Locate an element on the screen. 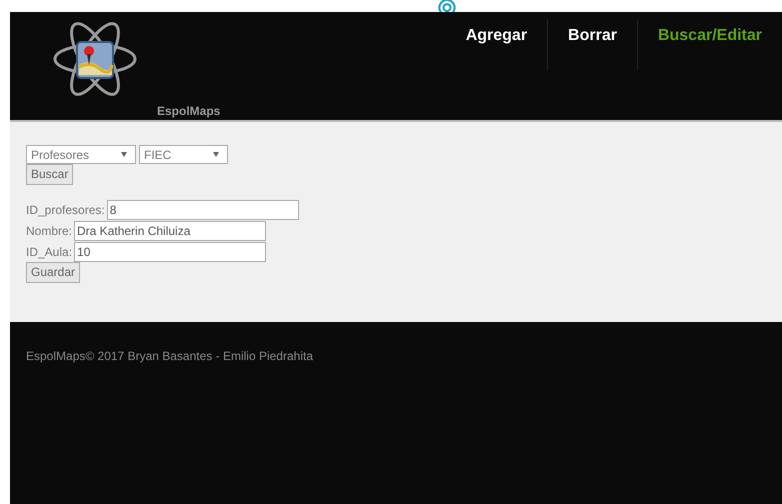  nav-link: Borrar is located at coordinates (592, 33).